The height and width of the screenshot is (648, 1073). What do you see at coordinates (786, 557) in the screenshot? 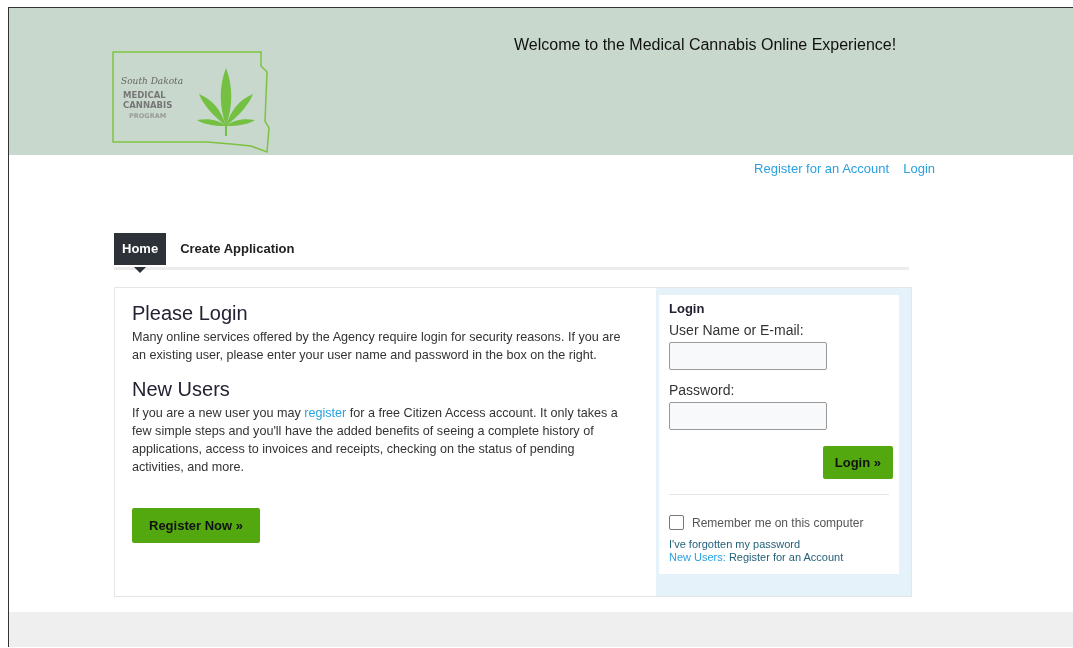
I see `register-account-link: Register for an Account` at bounding box center [786, 557].